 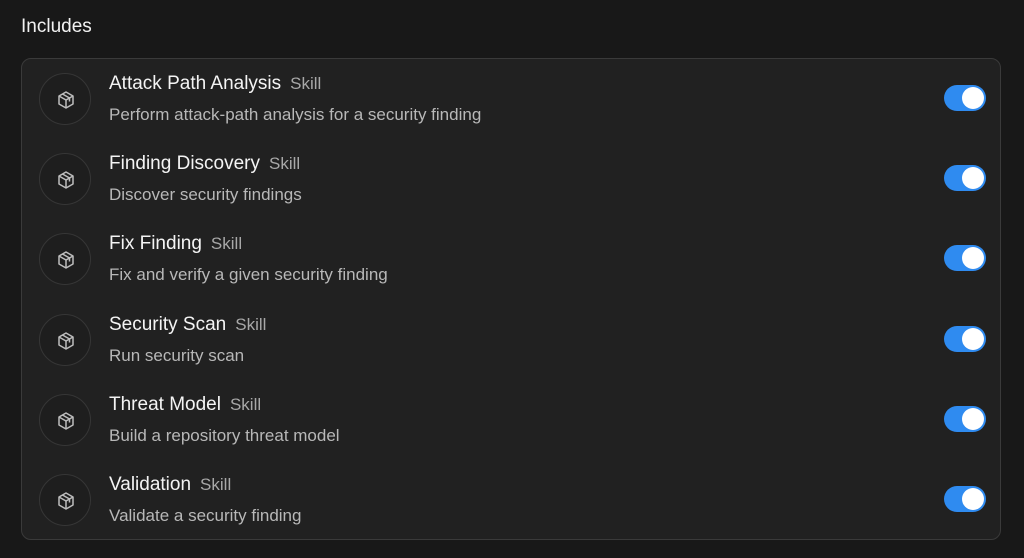 I want to click on item-description: Discover security findings, so click(x=205, y=194).